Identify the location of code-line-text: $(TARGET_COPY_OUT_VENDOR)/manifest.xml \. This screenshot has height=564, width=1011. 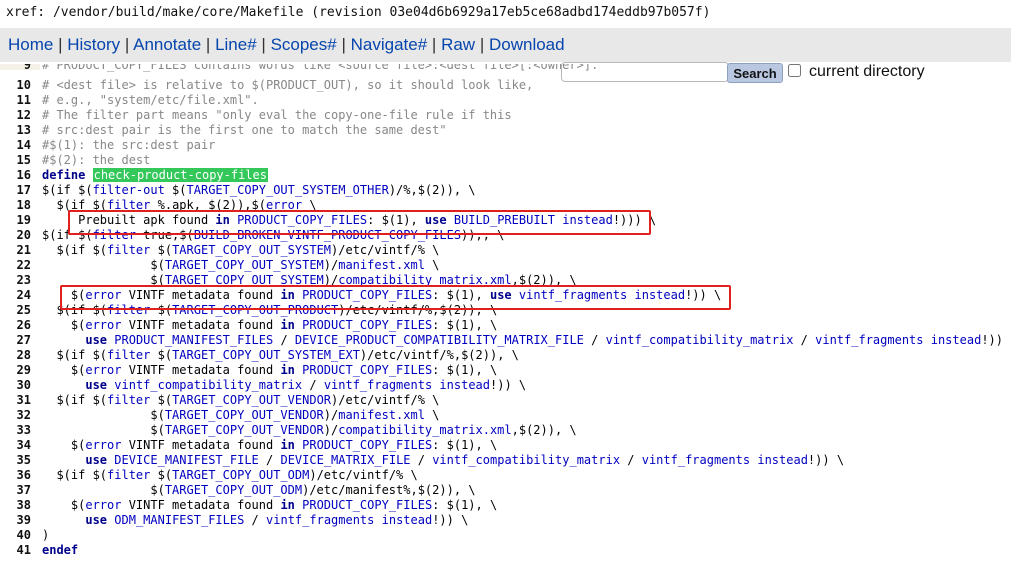
(241, 415).